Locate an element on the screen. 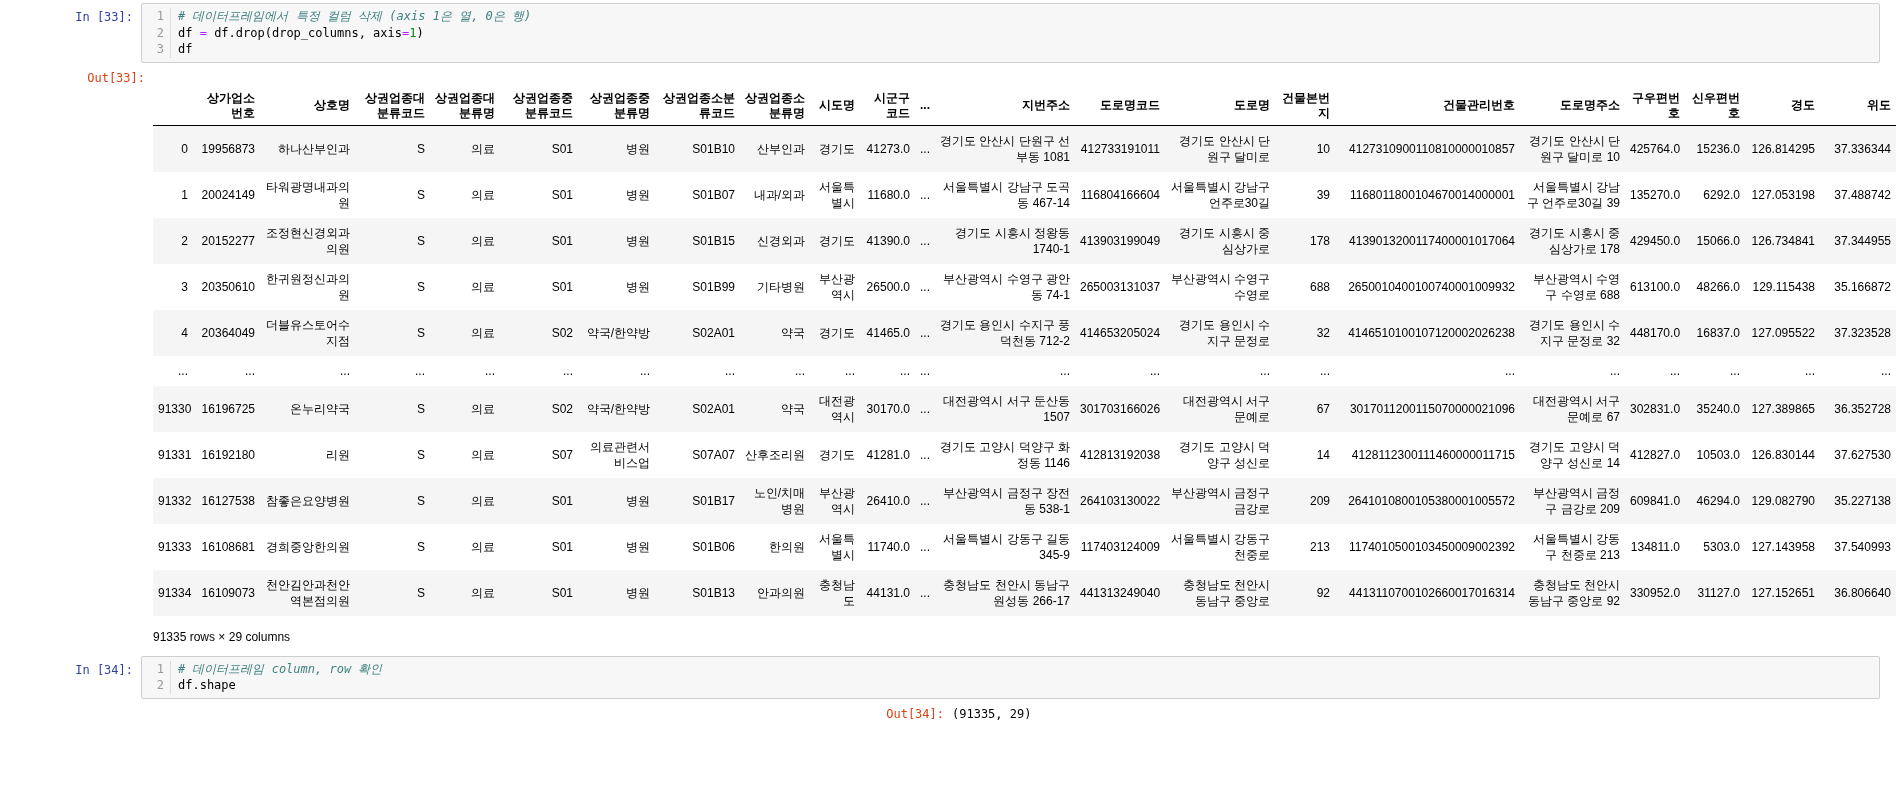  table-cell: 충청남도 천안시 동남구 중앙로 is located at coordinates (1220, 592).